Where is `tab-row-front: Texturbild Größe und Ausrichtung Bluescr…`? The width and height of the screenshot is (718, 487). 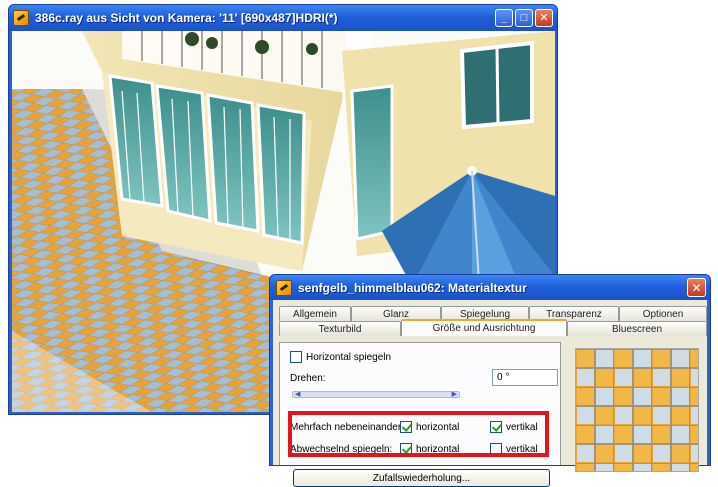
tab-row-front: Texturbild Größe und Ausrichtung Bluescr… is located at coordinates (493, 327).